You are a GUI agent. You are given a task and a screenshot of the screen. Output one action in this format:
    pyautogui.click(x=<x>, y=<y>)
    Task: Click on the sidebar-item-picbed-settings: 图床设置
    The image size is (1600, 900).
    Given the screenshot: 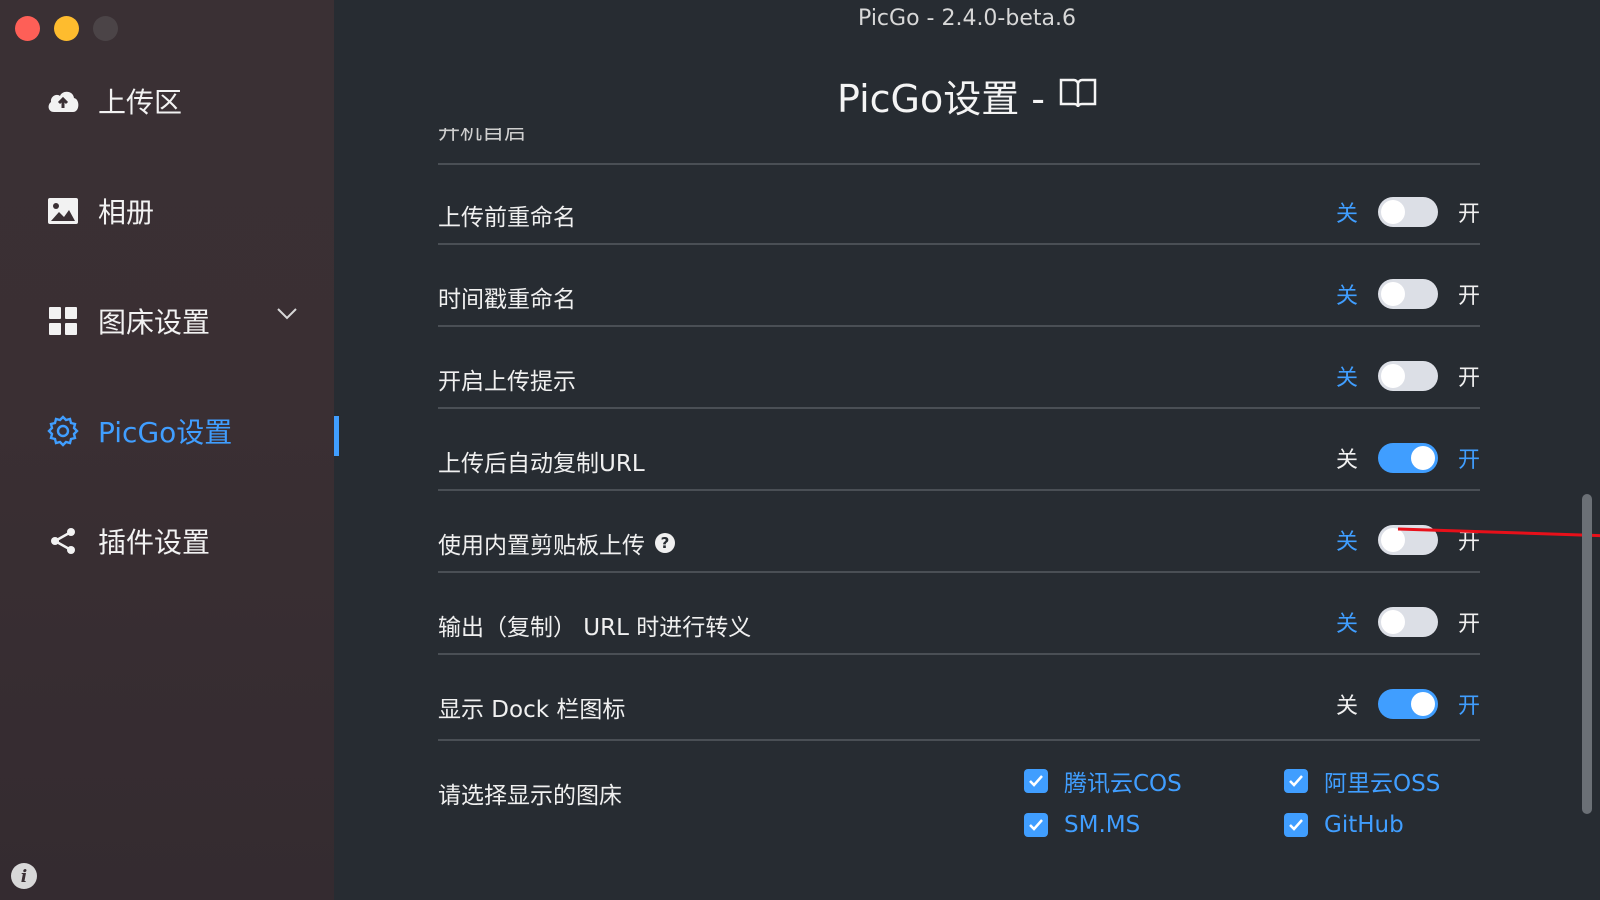 What is the action you would take?
    pyautogui.click(x=128, y=321)
    